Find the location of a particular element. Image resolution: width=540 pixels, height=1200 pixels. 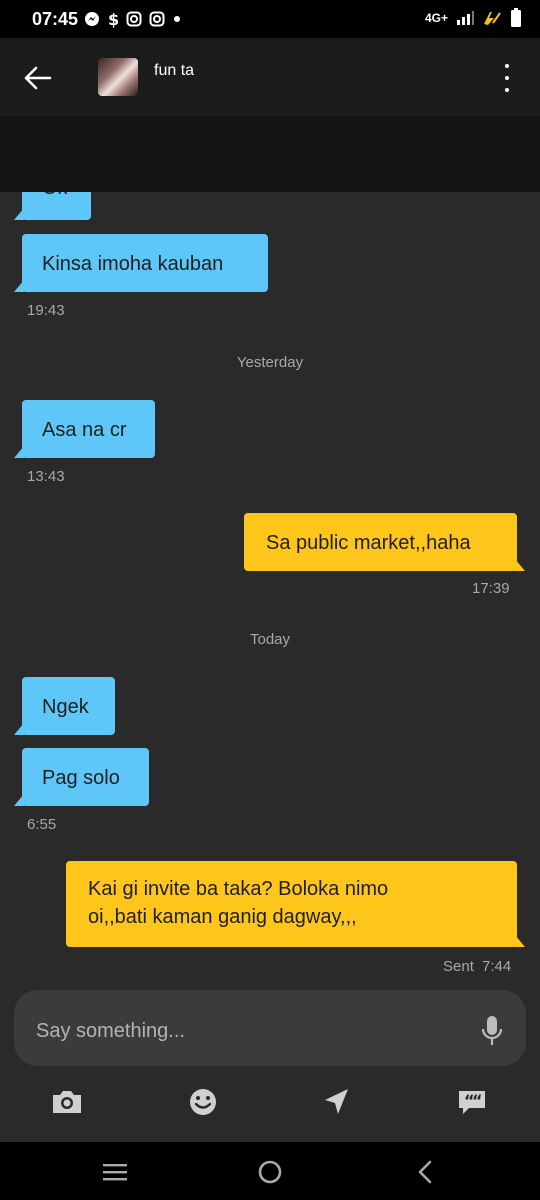

dot-icon is located at coordinates (177, 19).